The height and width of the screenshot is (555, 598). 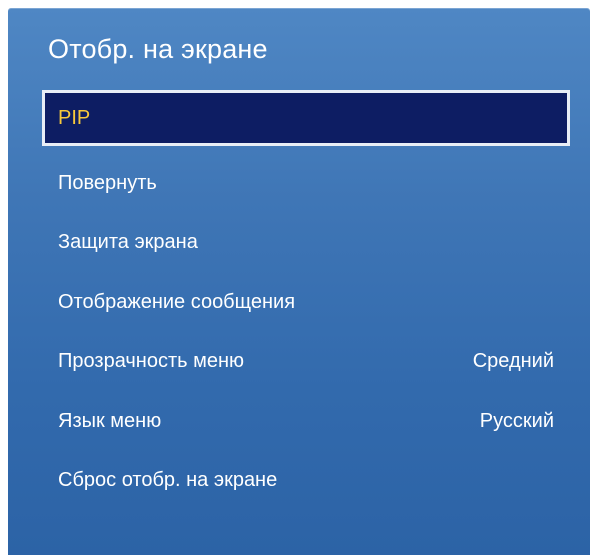 I want to click on menu-item-menu-language: Язык меню Русский, so click(x=306, y=421).